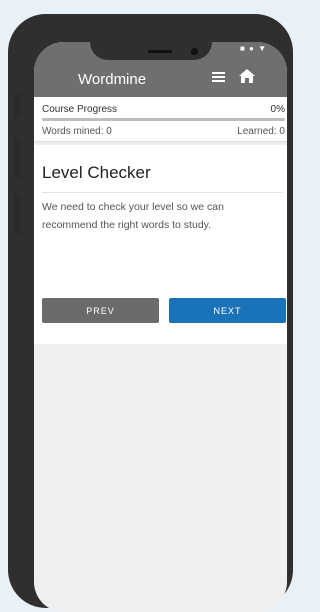 This screenshot has height=612, width=320. I want to click on divider, so click(162, 192).